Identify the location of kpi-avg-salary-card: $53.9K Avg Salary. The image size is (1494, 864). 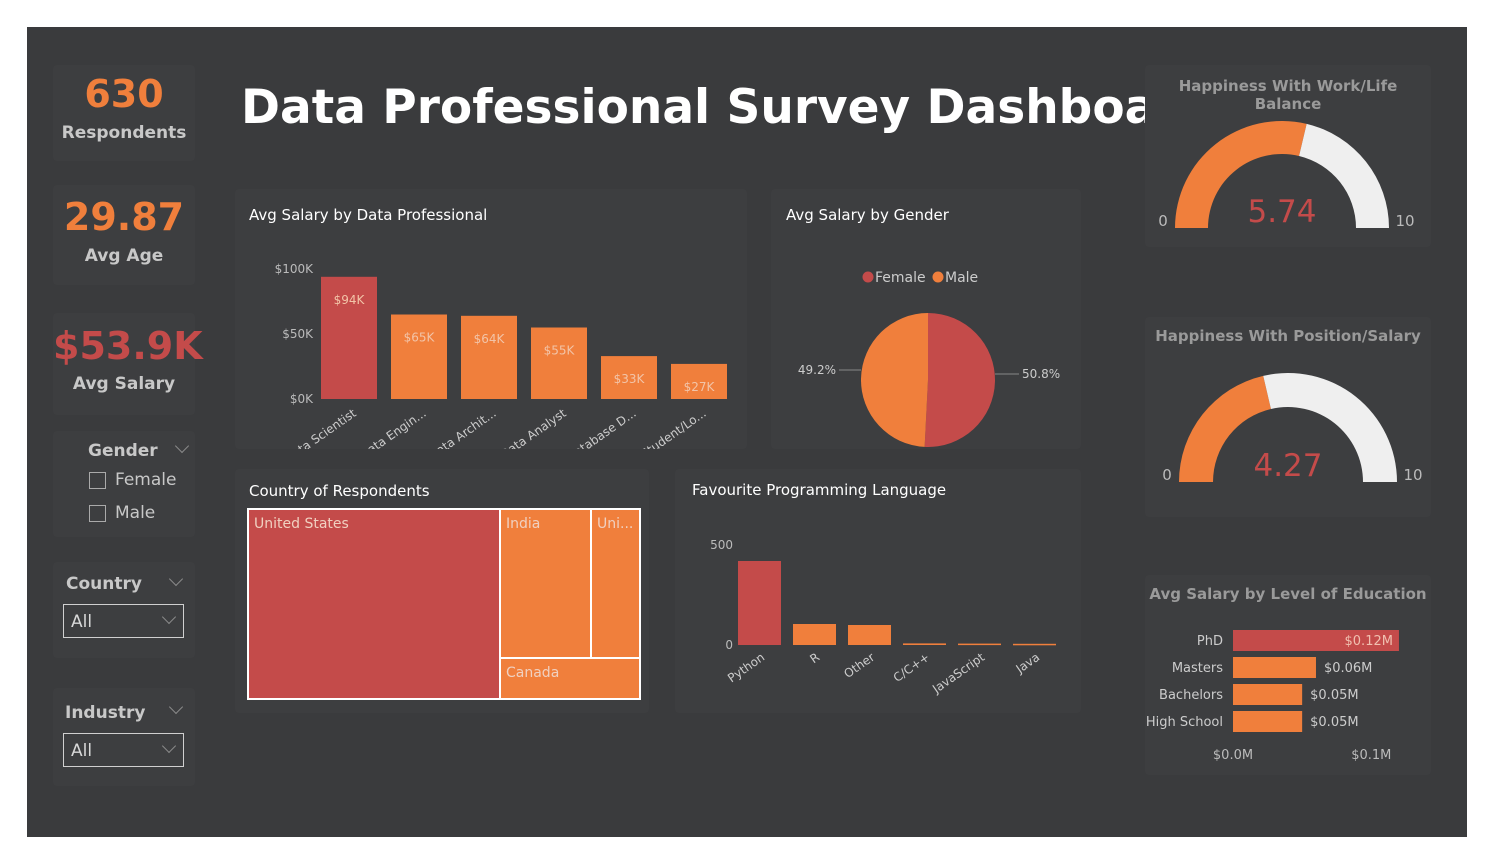
(128, 364).